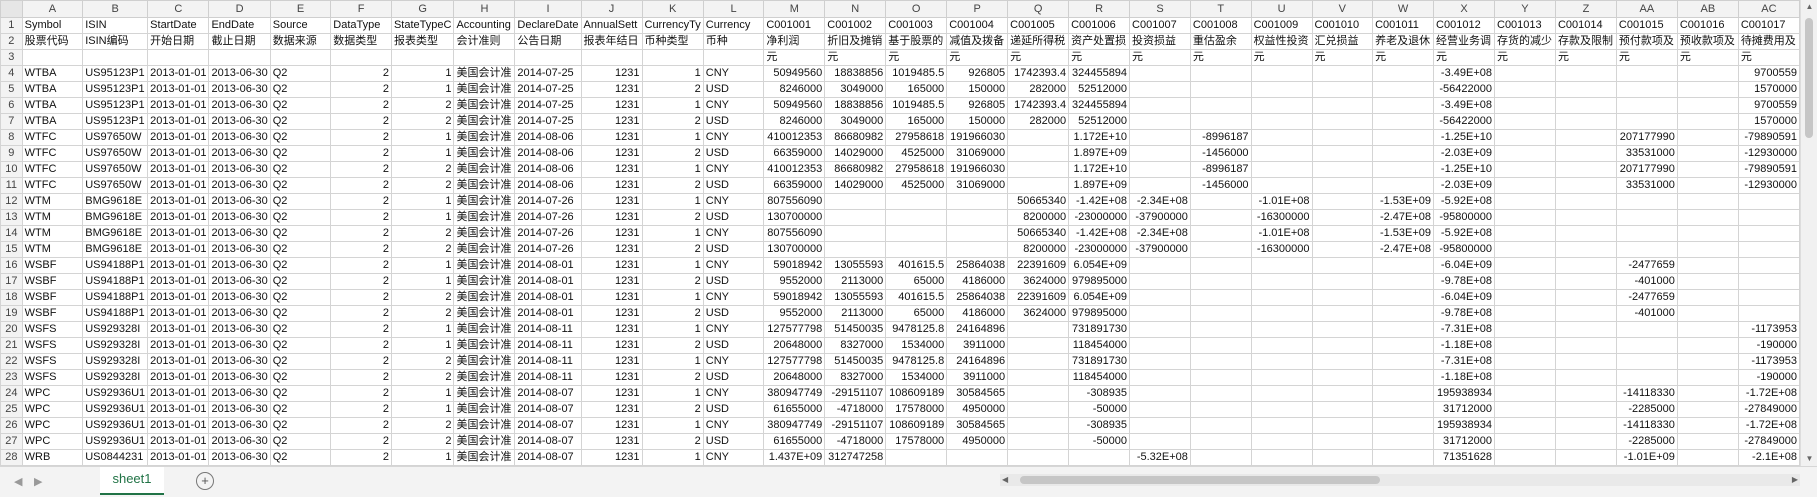  Describe the element at coordinates (794, 105) in the screenshot. I see `cell: 50949560` at that location.